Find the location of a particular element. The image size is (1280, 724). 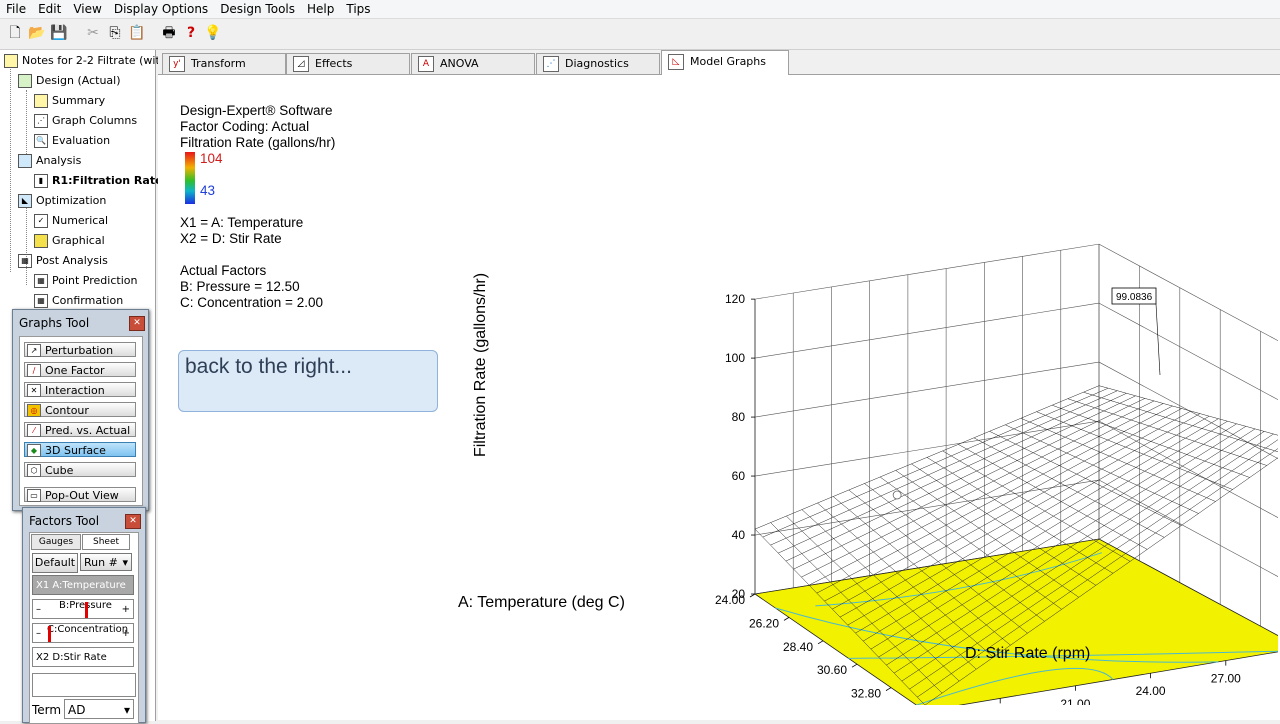

tree-item-point-prediction: ▦ Point Prediction is located at coordinates (85, 281).